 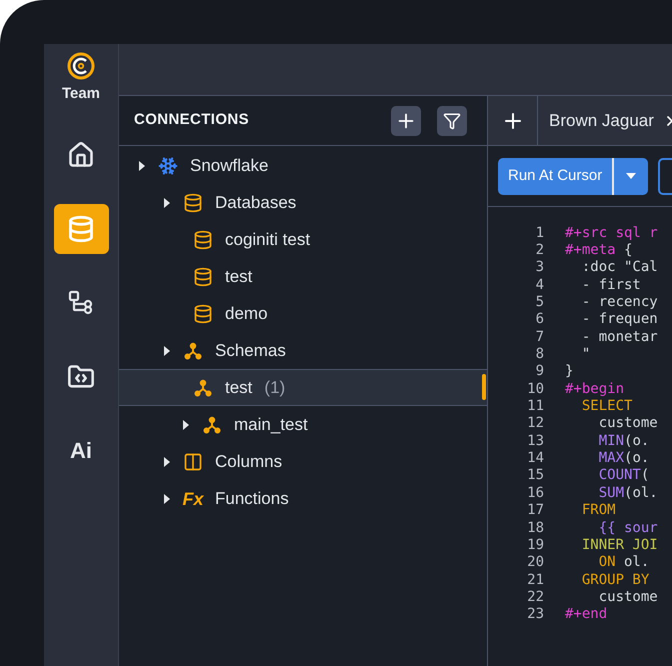 What do you see at coordinates (192, 120) in the screenshot?
I see `panel-title: CONNECTIONS` at bounding box center [192, 120].